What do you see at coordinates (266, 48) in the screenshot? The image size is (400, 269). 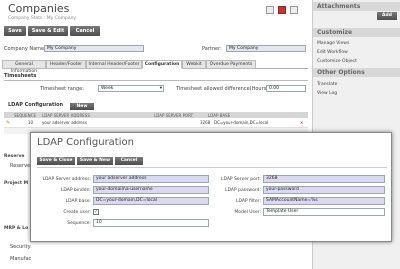 I see `partner-field: My Company` at bounding box center [266, 48].